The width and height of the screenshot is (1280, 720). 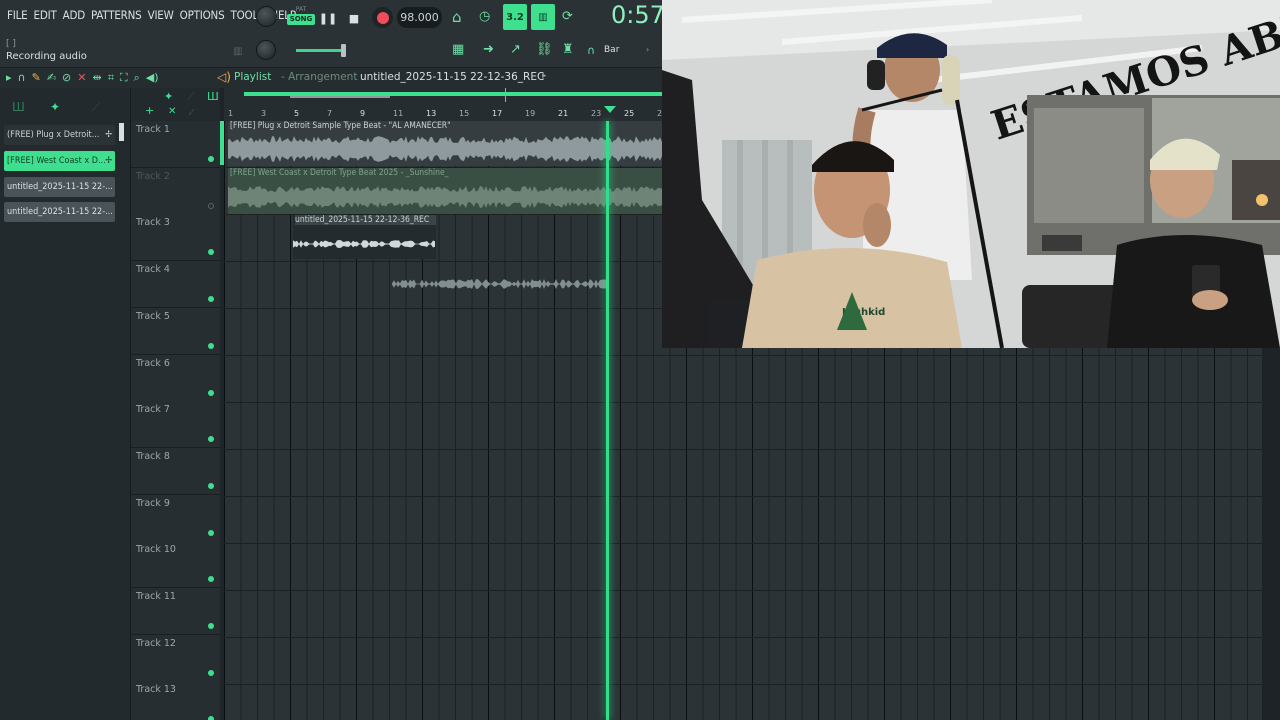 What do you see at coordinates (149, 110) in the screenshot?
I see `add-track-icon: +` at bounding box center [149, 110].